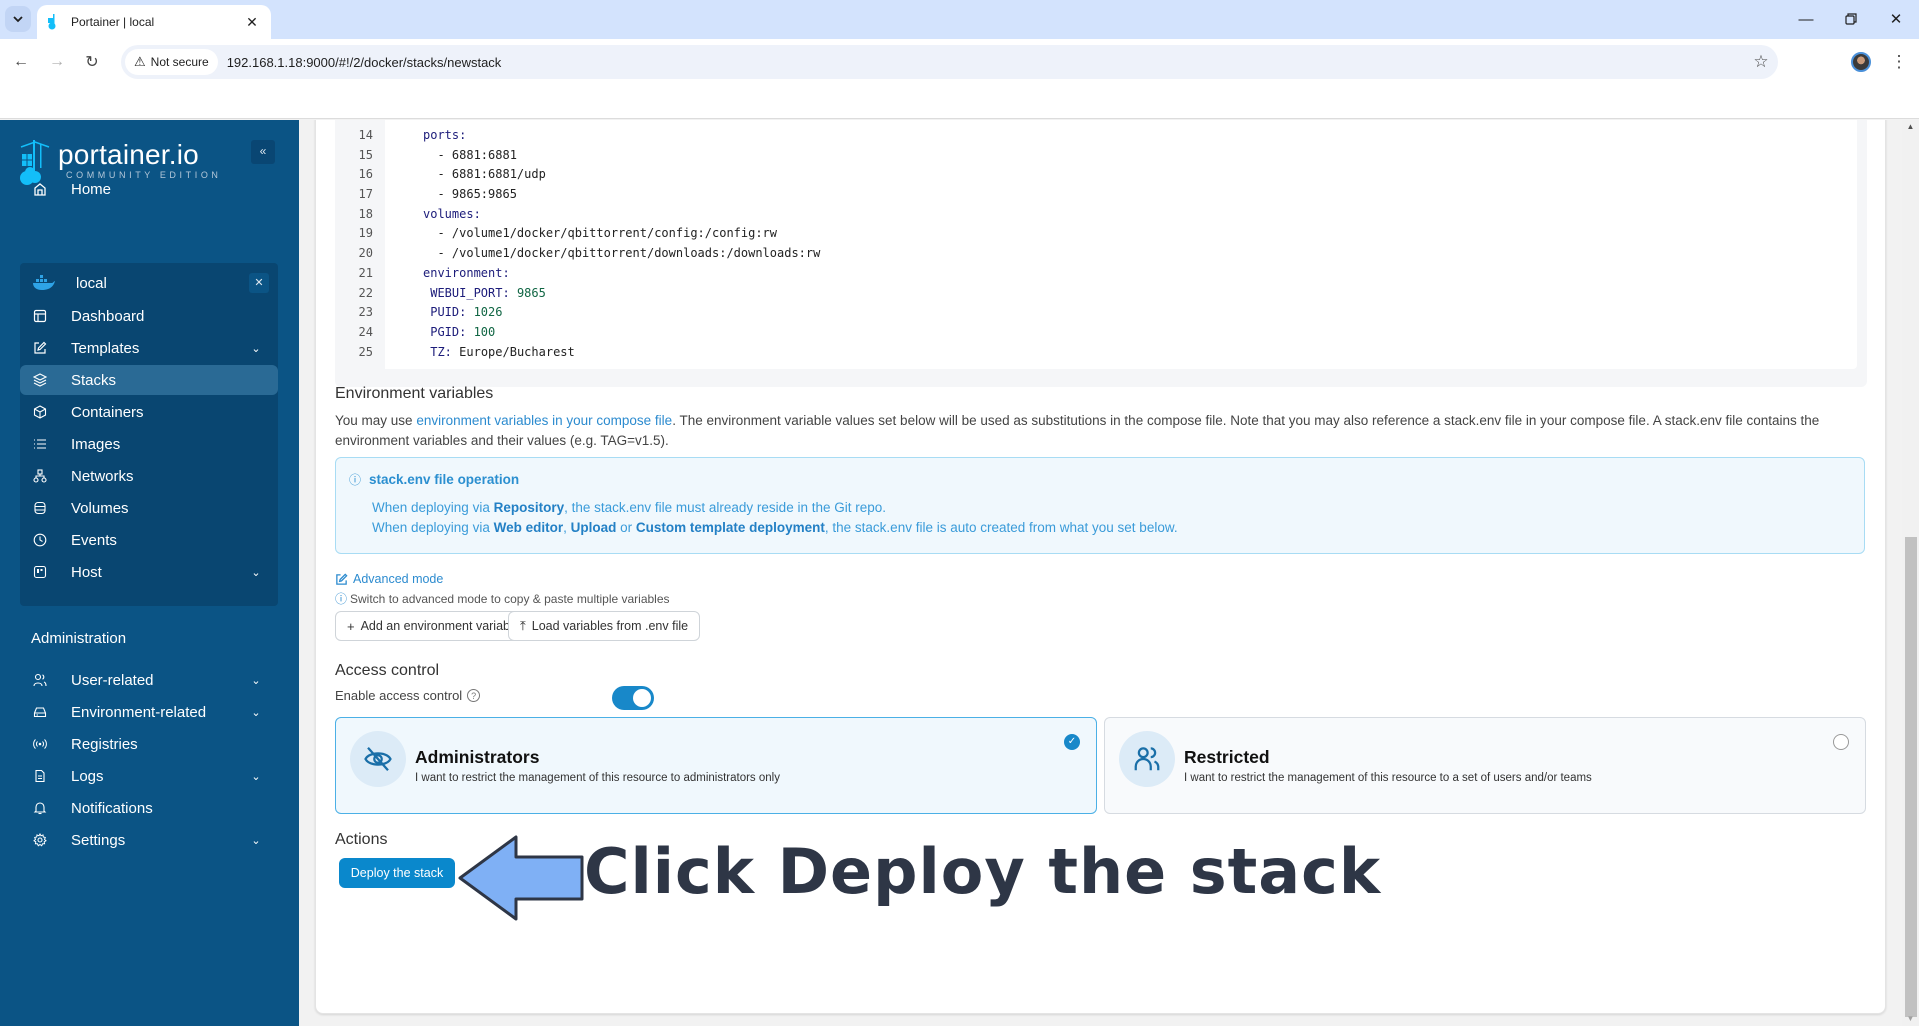  I want to click on sidebar-item-host: Host ⌄, so click(149, 572).